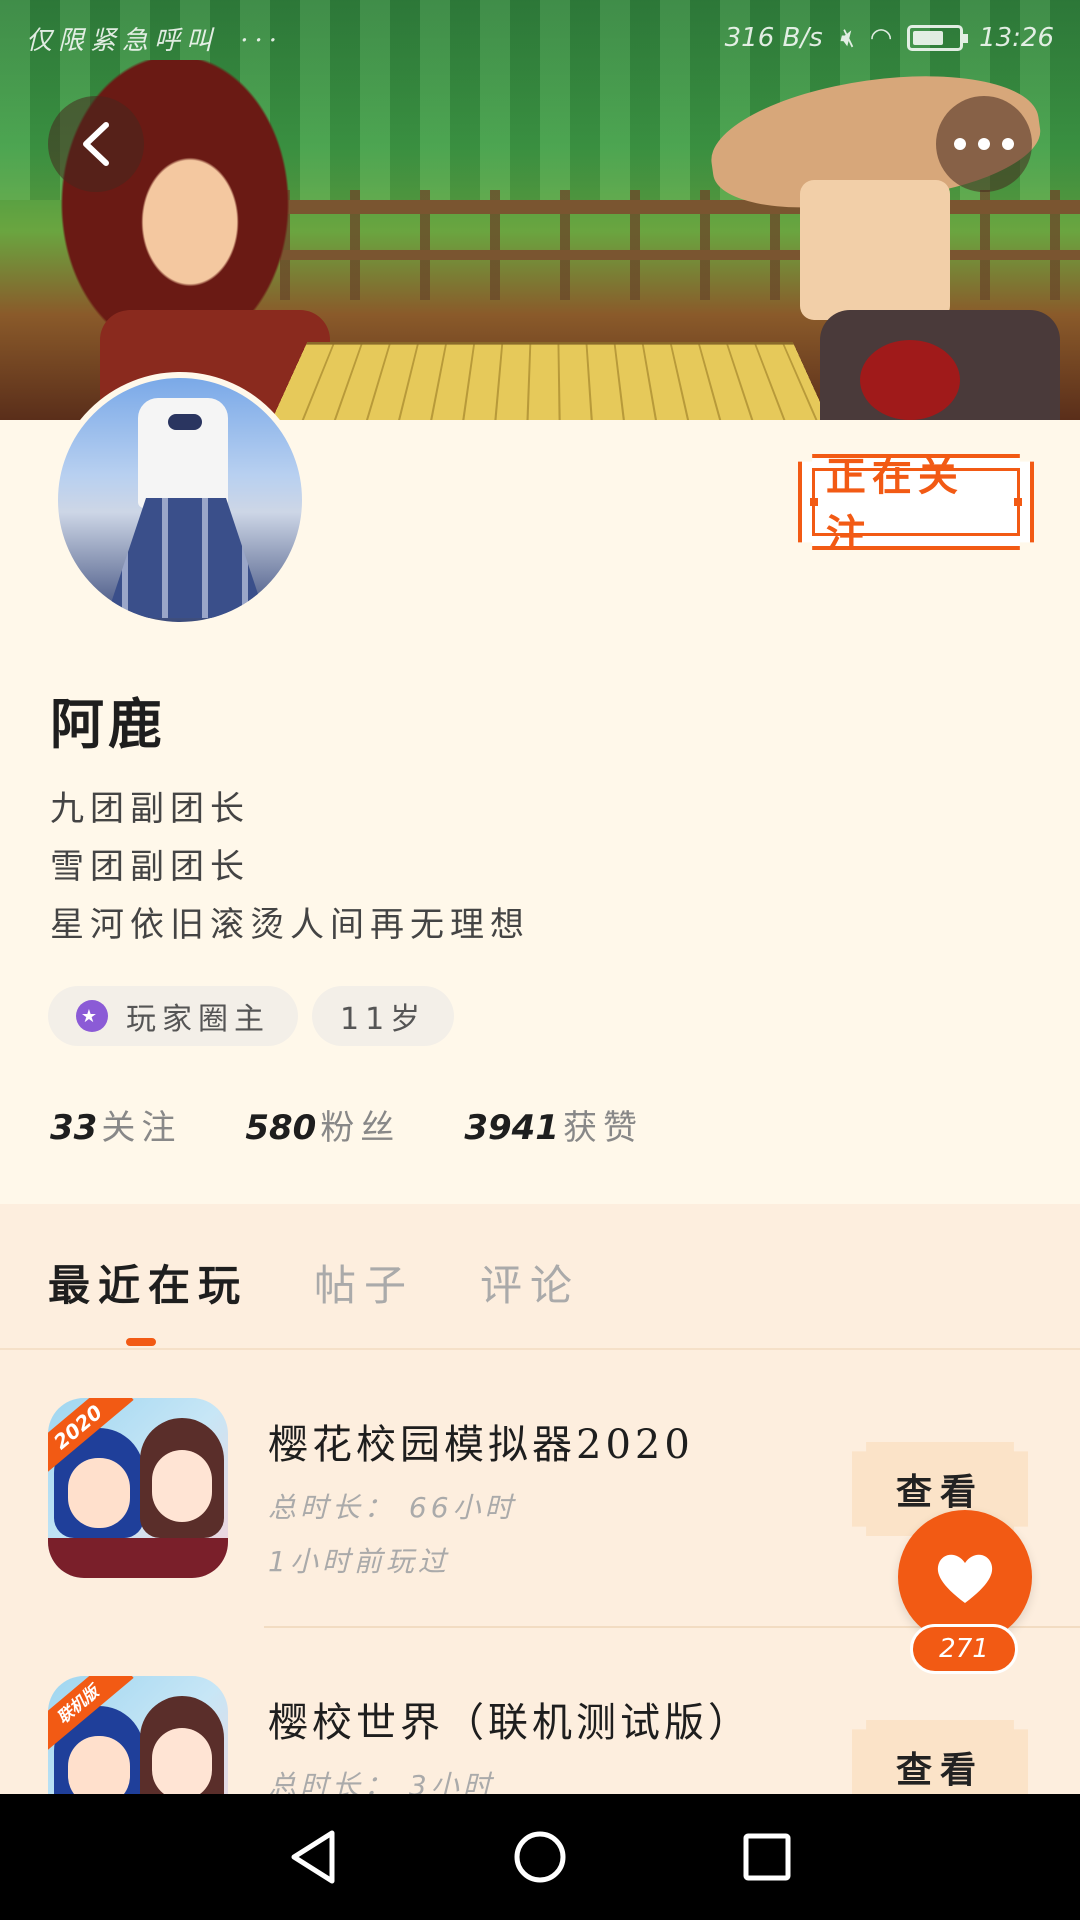  What do you see at coordinates (141, 1342) in the screenshot?
I see `active-tab-indicator` at bounding box center [141, 1342].